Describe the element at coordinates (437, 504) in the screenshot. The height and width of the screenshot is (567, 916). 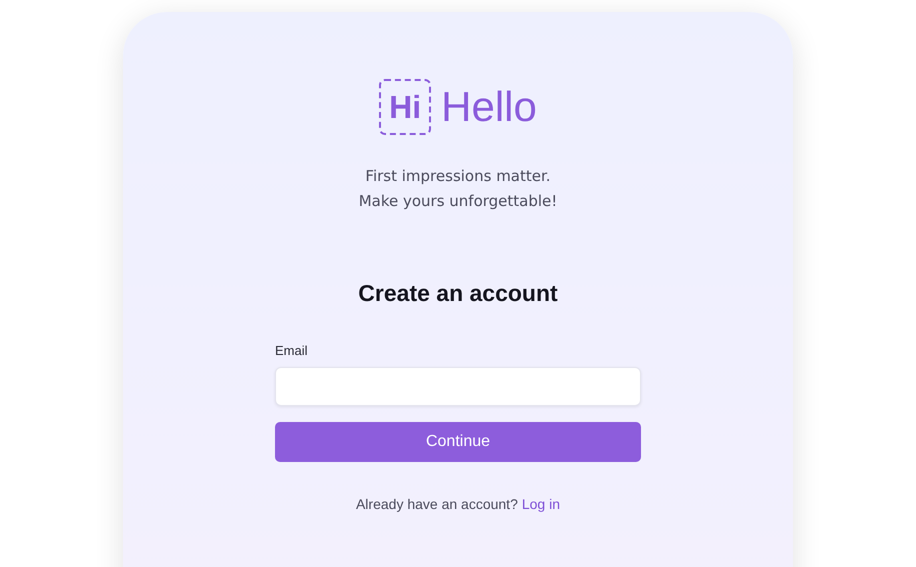
I see `login-prompt: Already have an account?` at that location.